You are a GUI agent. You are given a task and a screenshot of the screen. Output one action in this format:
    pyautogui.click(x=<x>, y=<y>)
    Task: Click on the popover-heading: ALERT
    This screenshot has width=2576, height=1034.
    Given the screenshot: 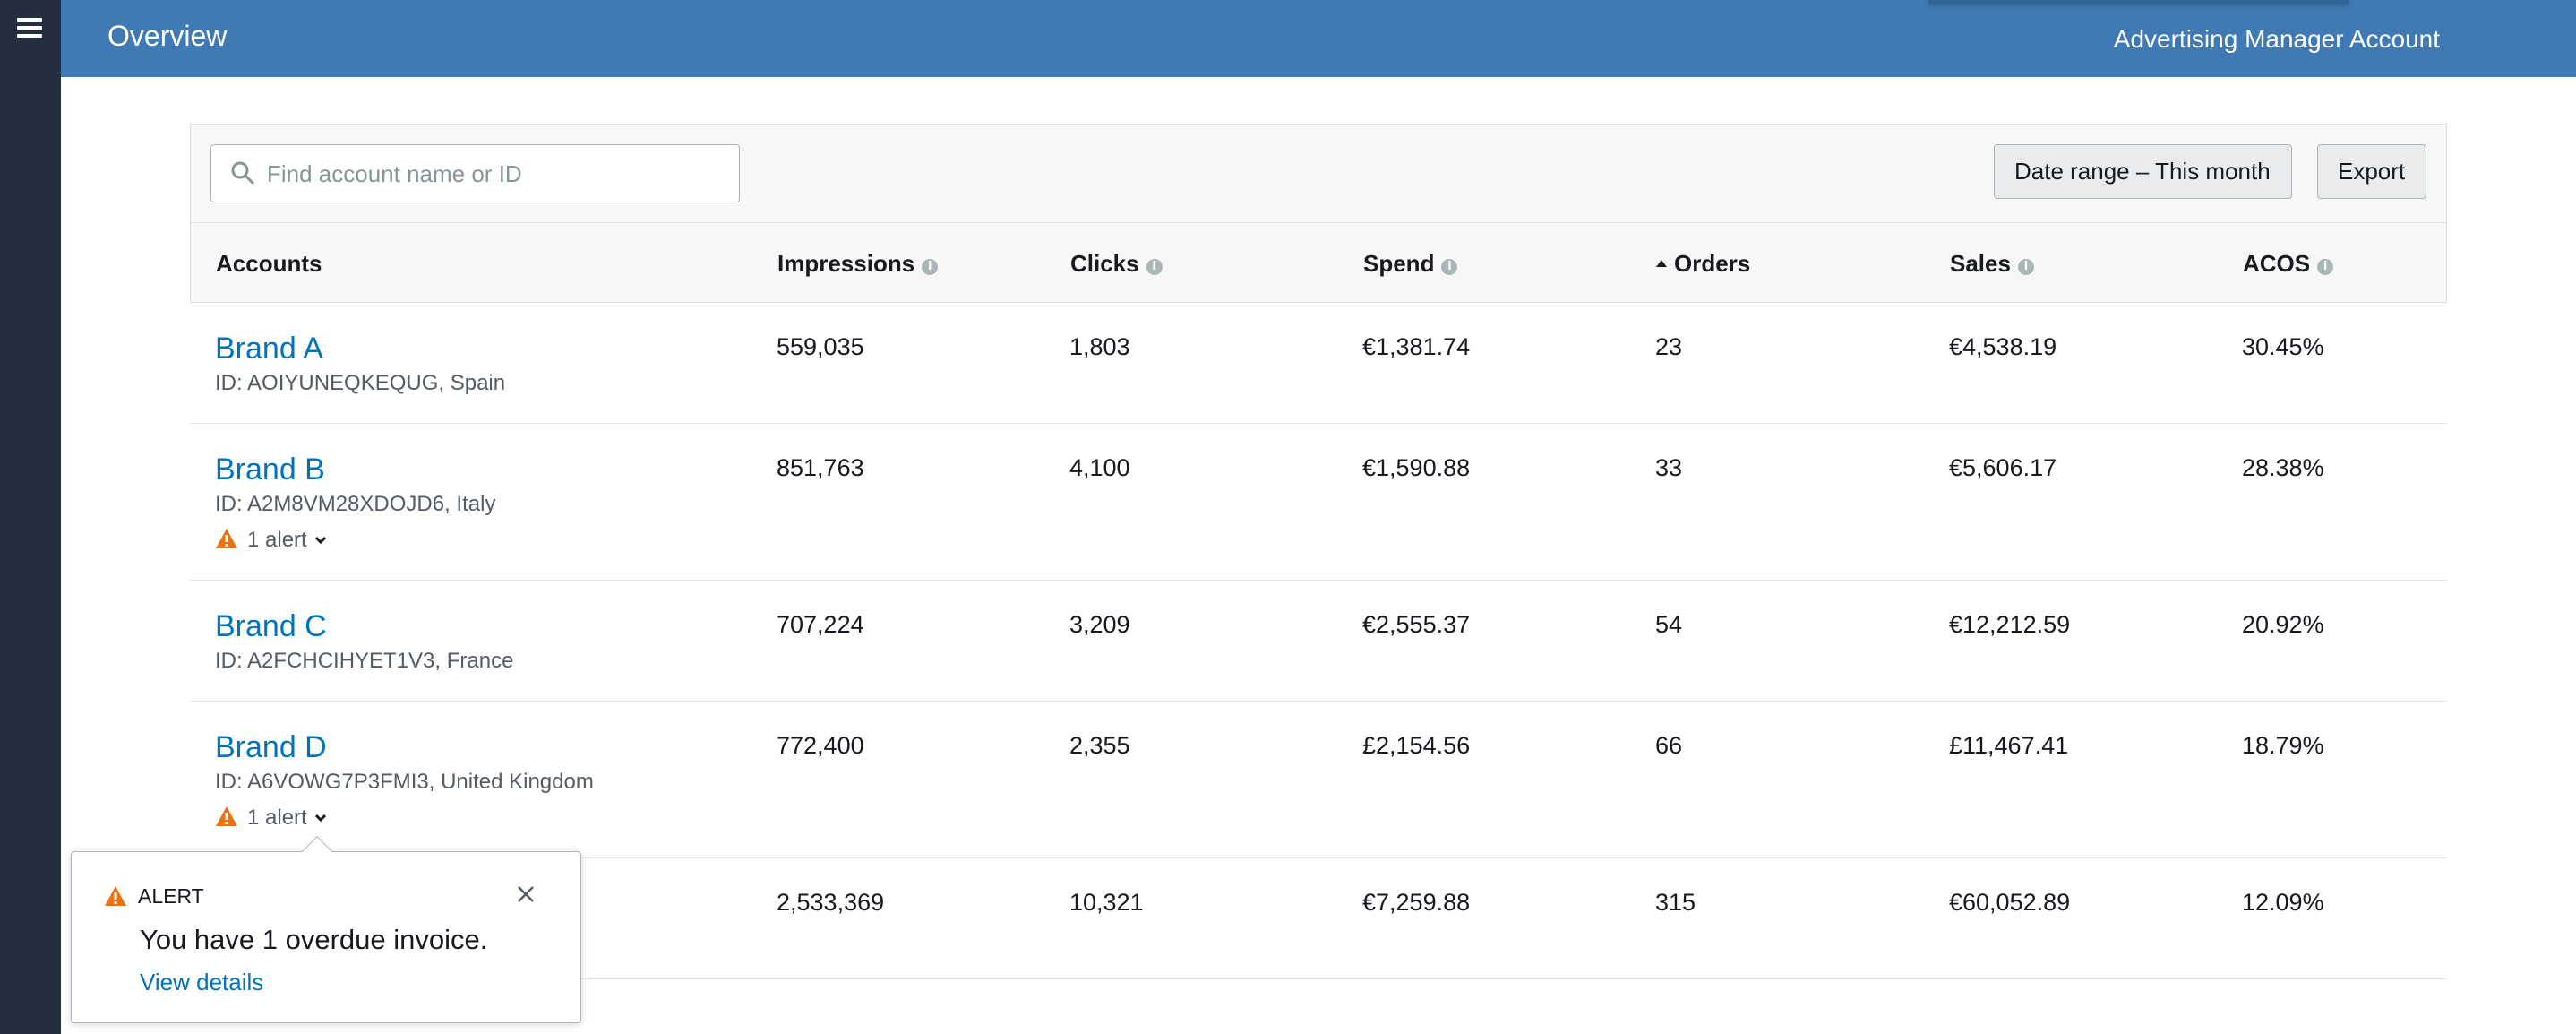 What is the action you would take?
    pyautogui.click(x=154, y=896)
    